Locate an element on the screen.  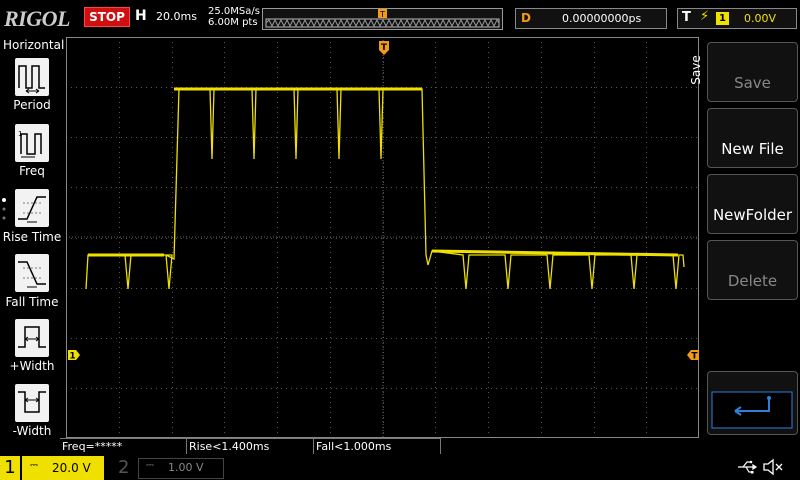
fall-time-icon is located at coordinates (32, 273).